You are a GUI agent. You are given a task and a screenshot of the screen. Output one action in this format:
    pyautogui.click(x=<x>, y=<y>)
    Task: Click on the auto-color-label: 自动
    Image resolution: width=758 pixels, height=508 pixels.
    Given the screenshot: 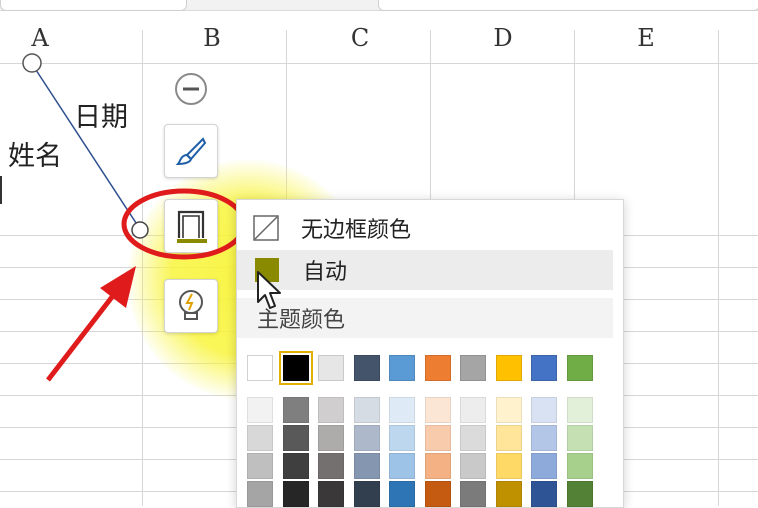 What is the action you would take?
    pyautogui.click(x=325, y=272)
    